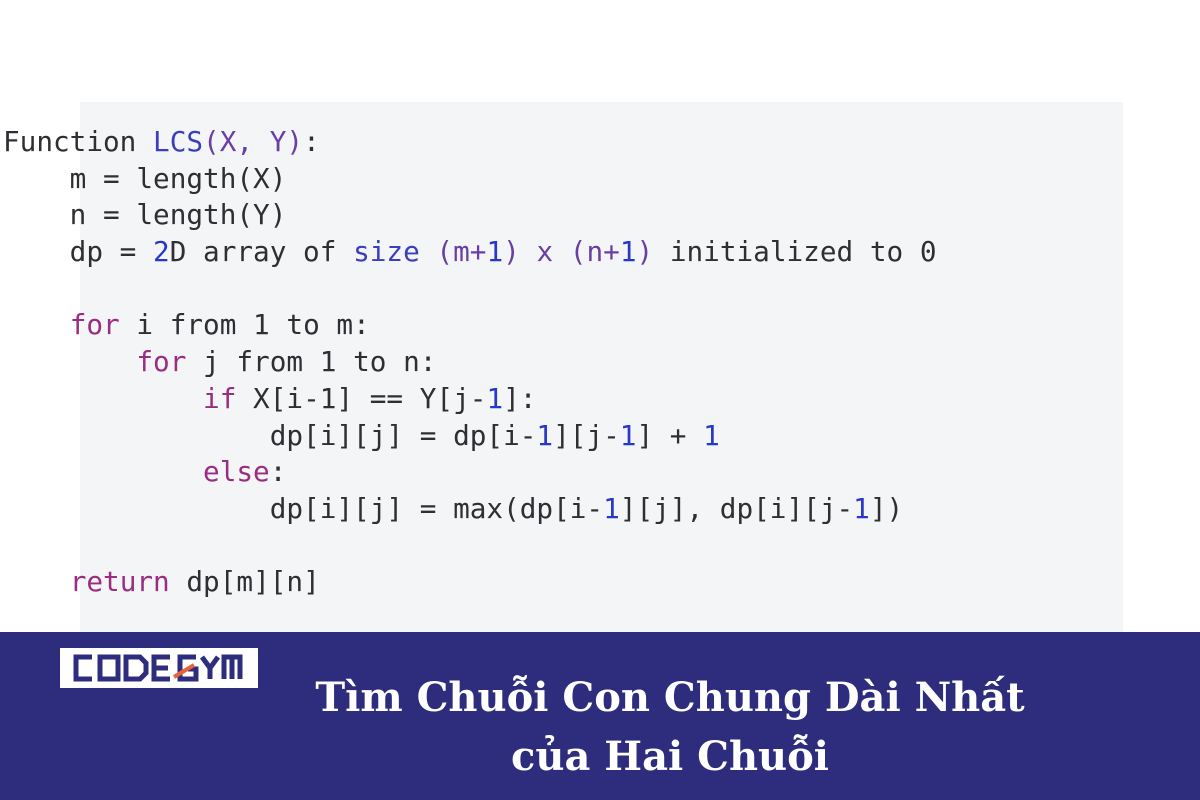 The height and width of the screenshot is (800, 1200). What do you see at coordinates (670, 435) in the screenshot?
I see `code-token: ] +` at bounding box center [670, 435].